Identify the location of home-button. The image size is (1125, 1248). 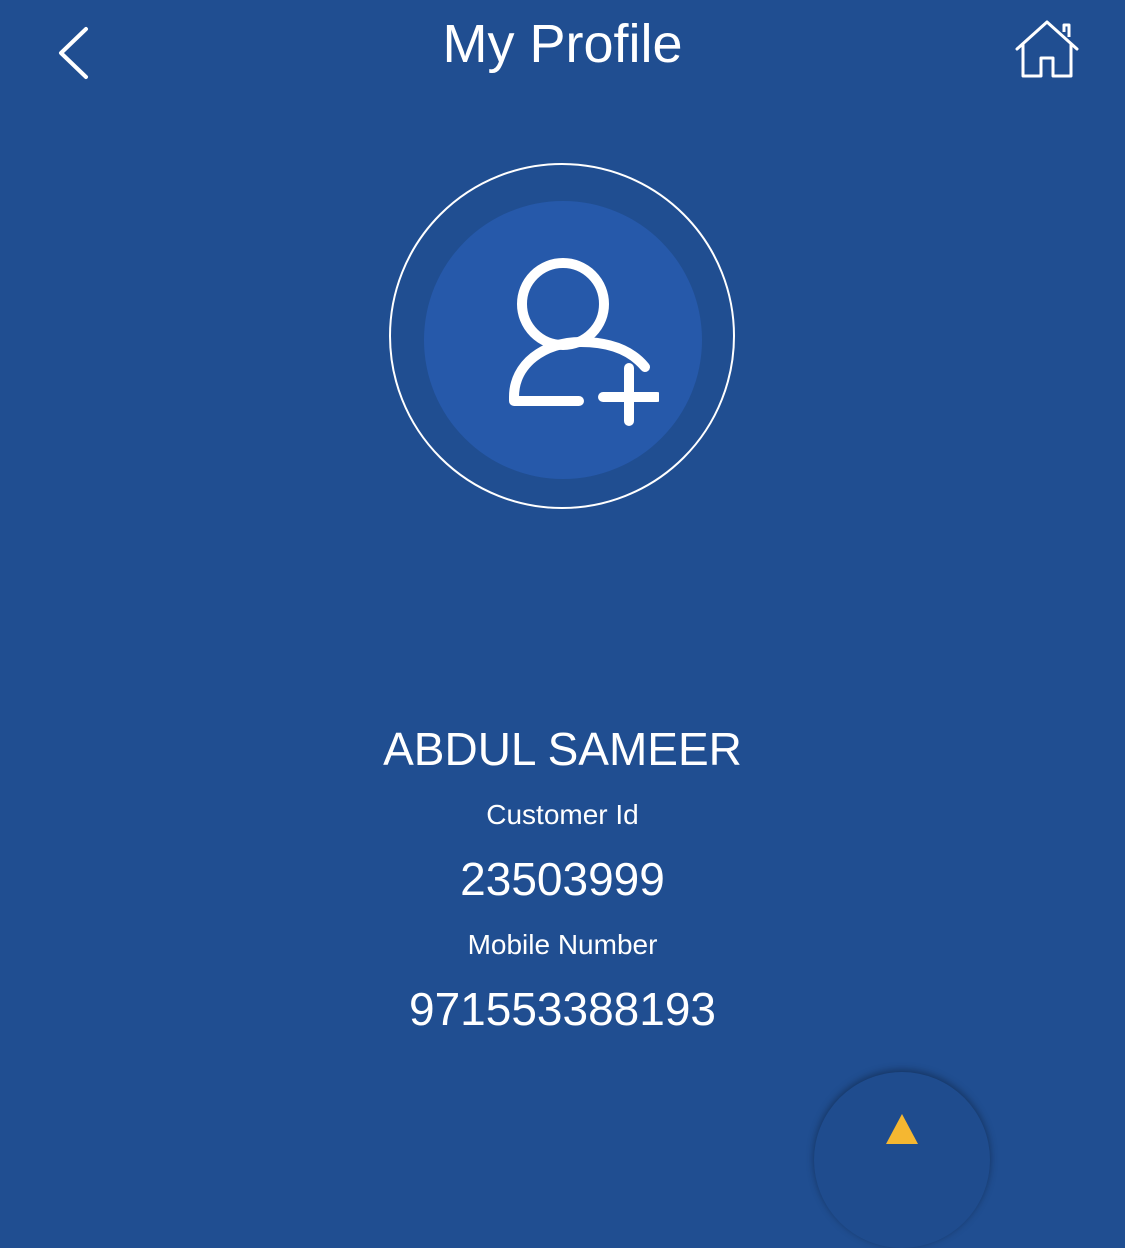
(1047, 50).